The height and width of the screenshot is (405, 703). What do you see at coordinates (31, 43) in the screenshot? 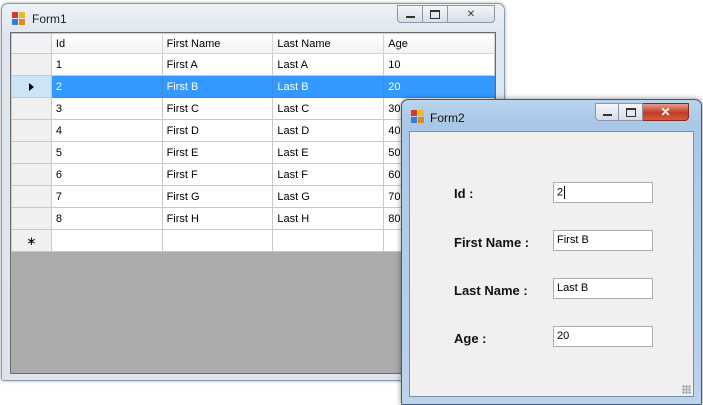
I see `top-left-header-cell` at bounding box center [31, 43].